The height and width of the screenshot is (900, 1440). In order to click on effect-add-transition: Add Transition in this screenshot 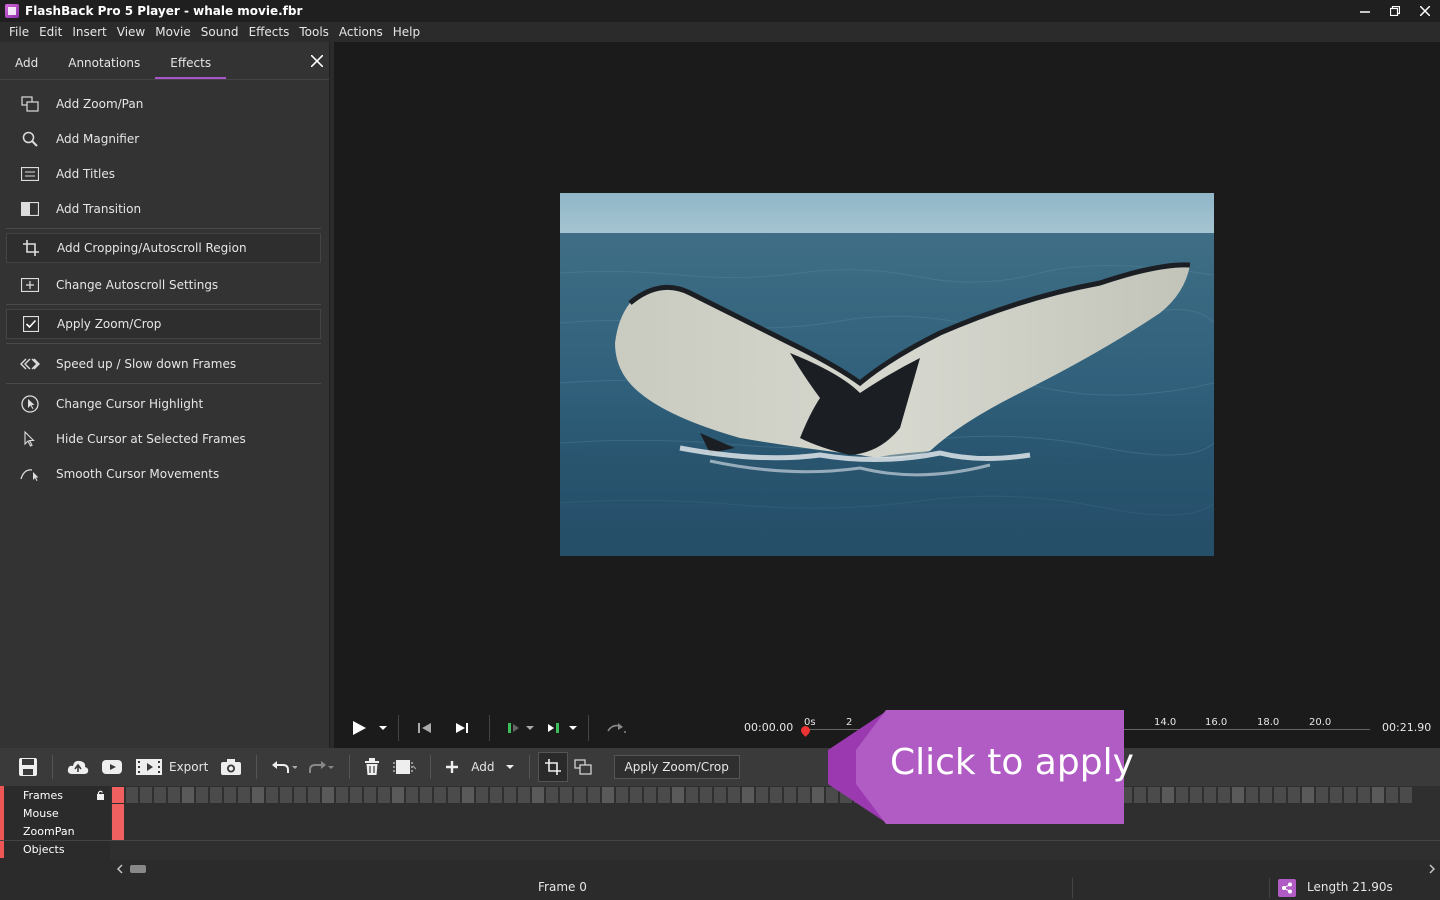, I will do `click(163, 208)`.